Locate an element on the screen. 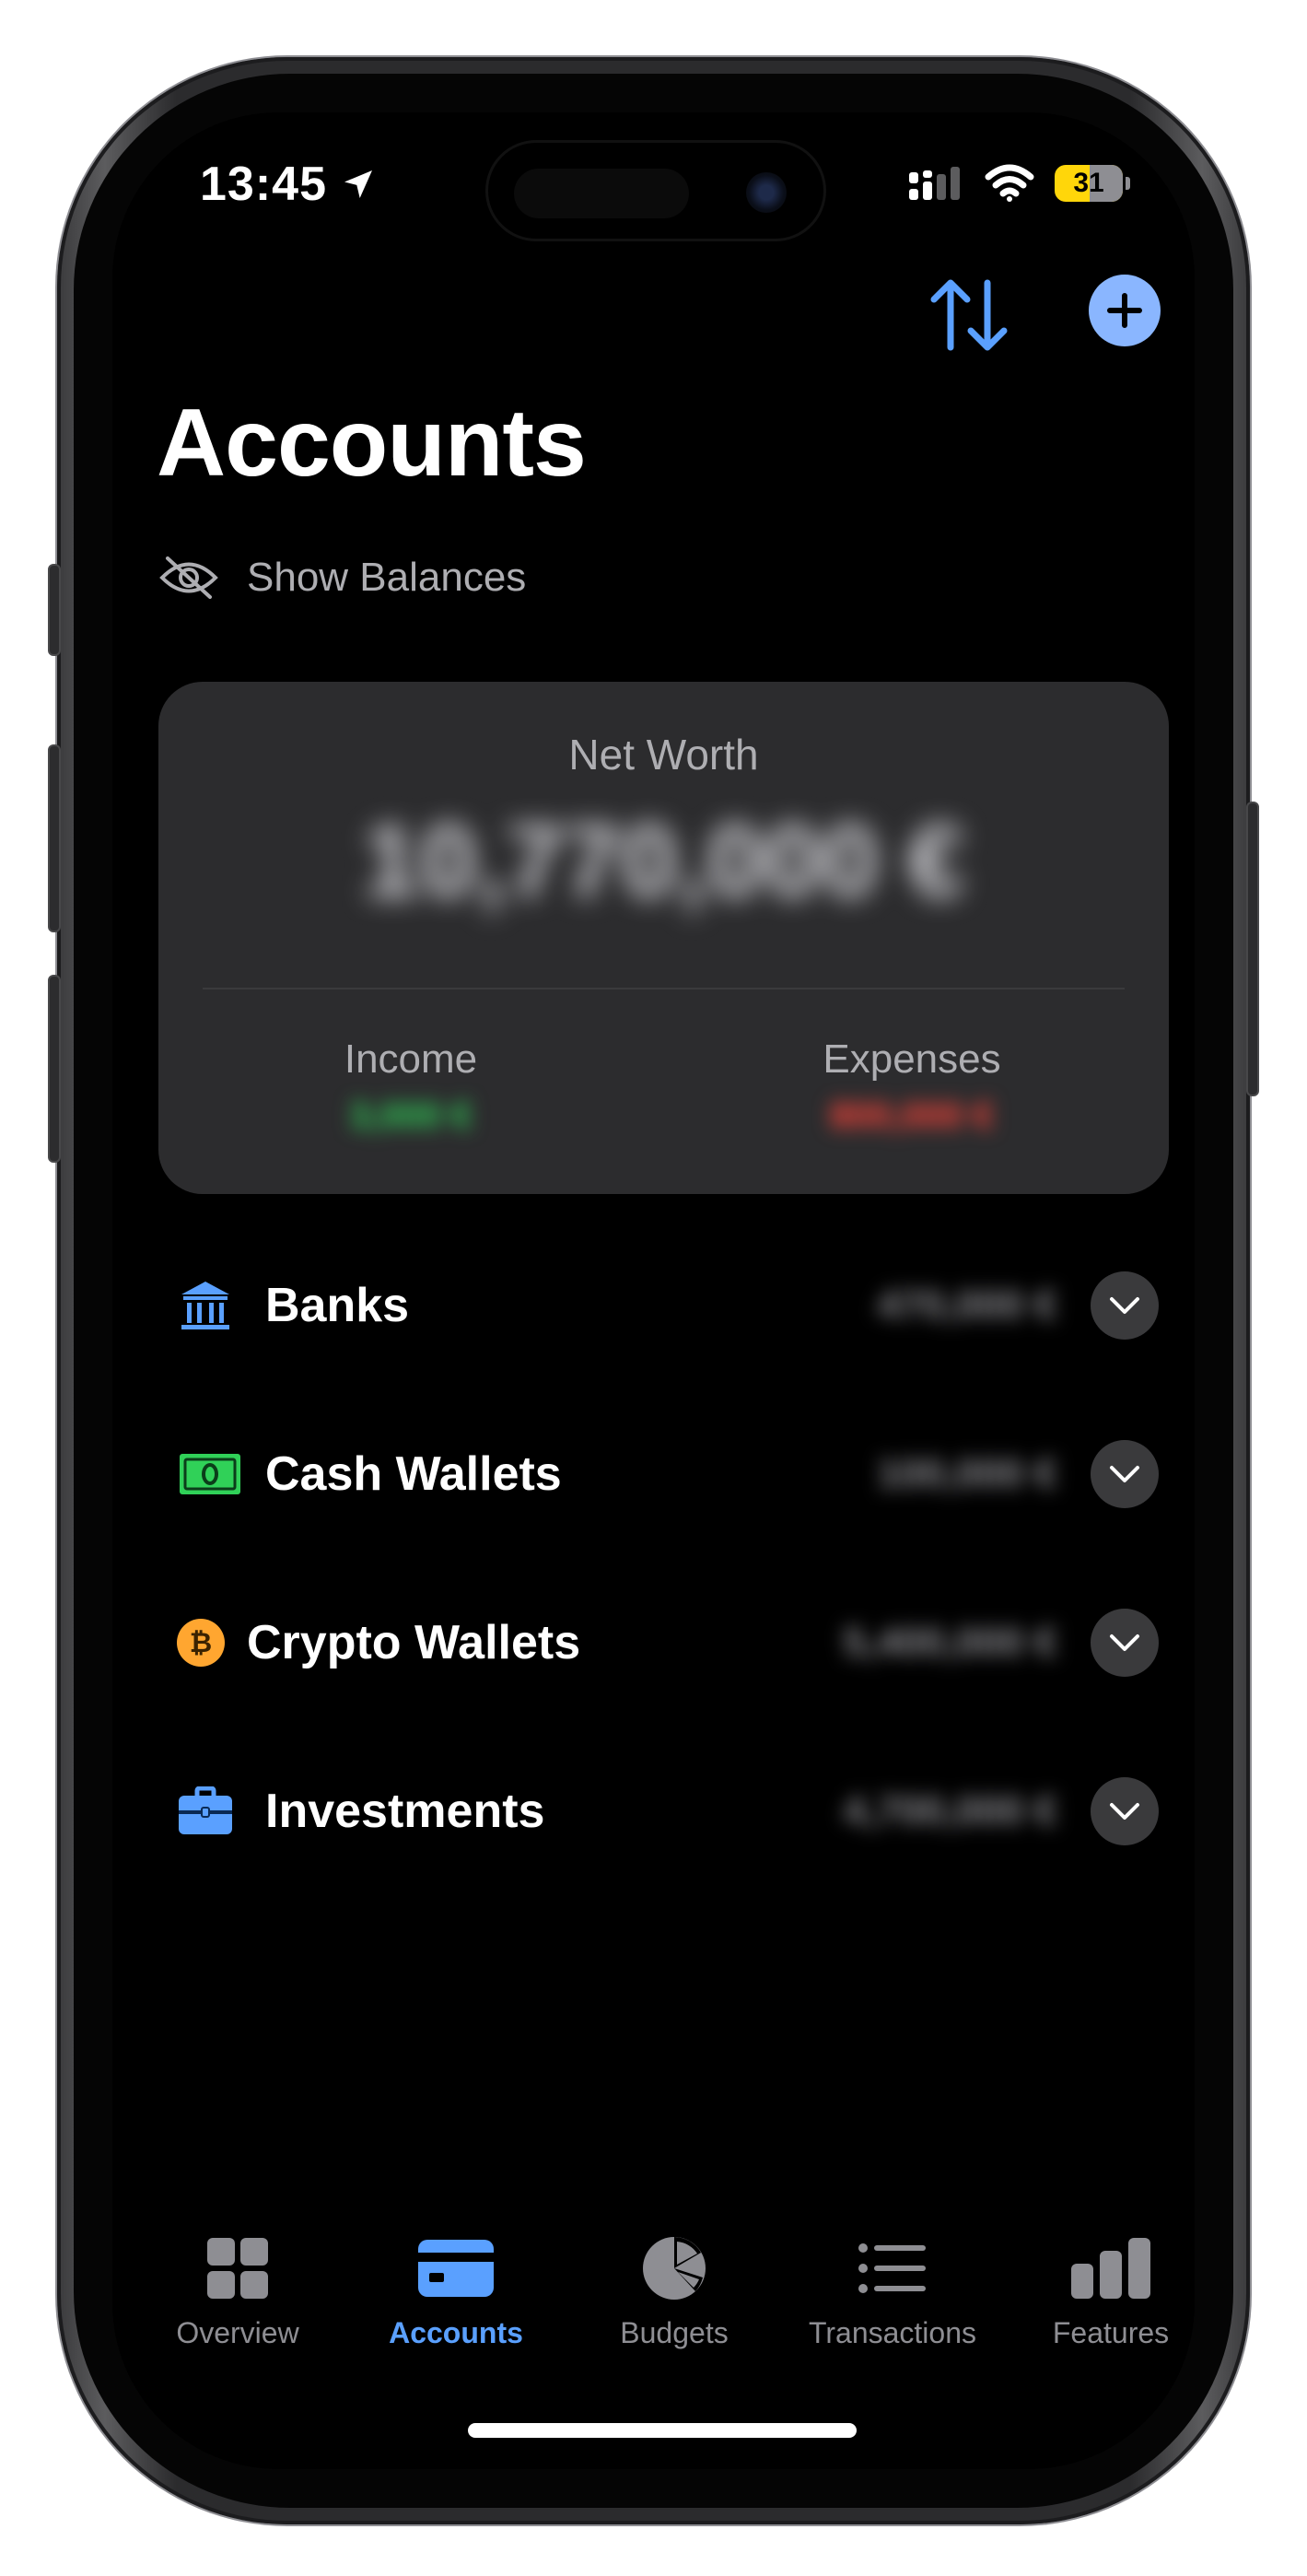 The image size is (1307, 2576). tab-accounts: Accounts is located at coordinates (456, 2290).